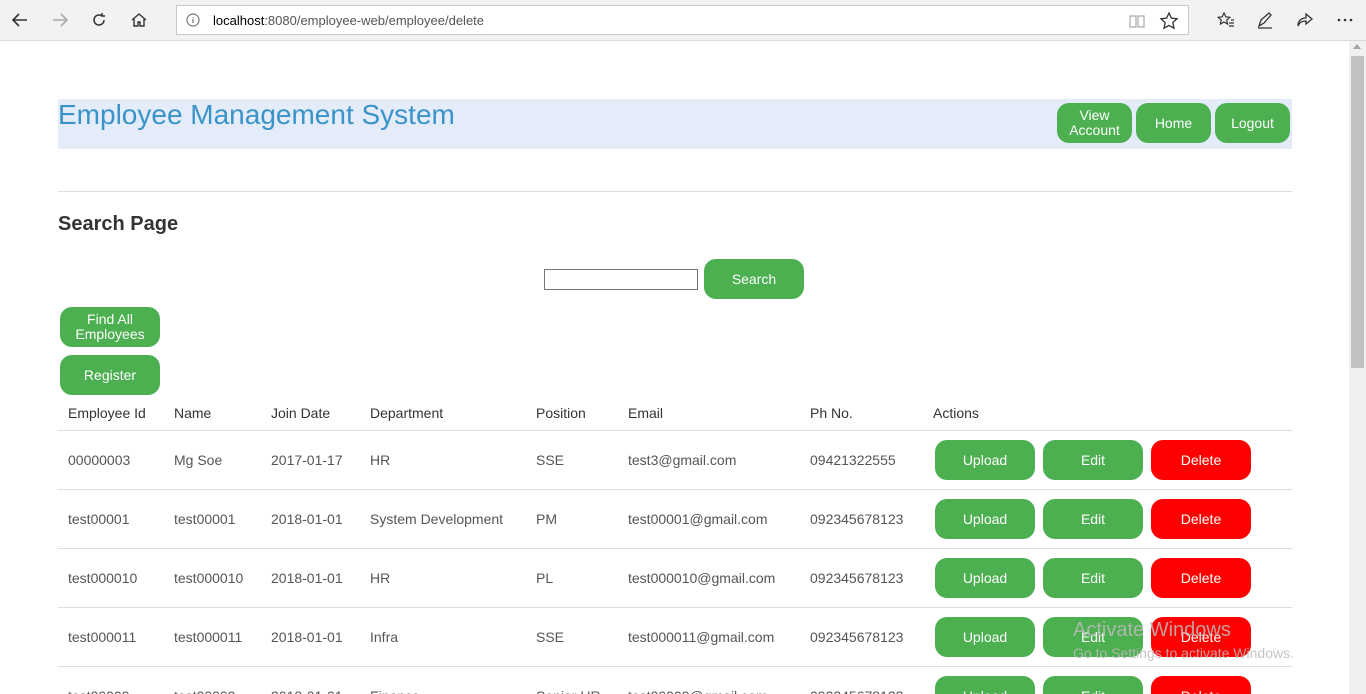  I want to click on cell-employee-id: test00009, so click(99, 691).